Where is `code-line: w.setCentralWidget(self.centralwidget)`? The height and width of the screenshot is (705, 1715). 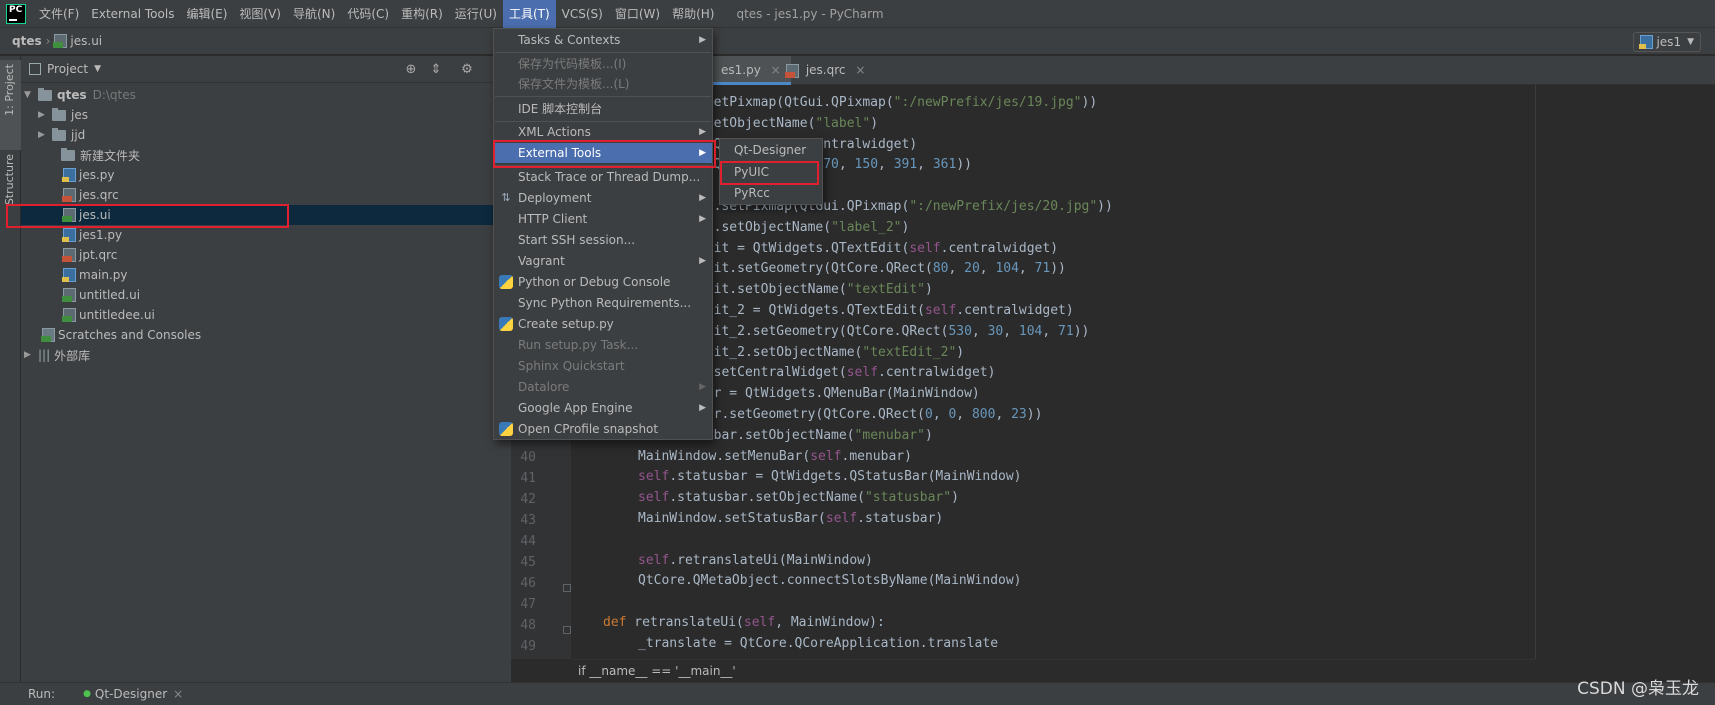 code-line: w.setCentralWidget(self.centralwidget) is located at coordinates (847, 373).